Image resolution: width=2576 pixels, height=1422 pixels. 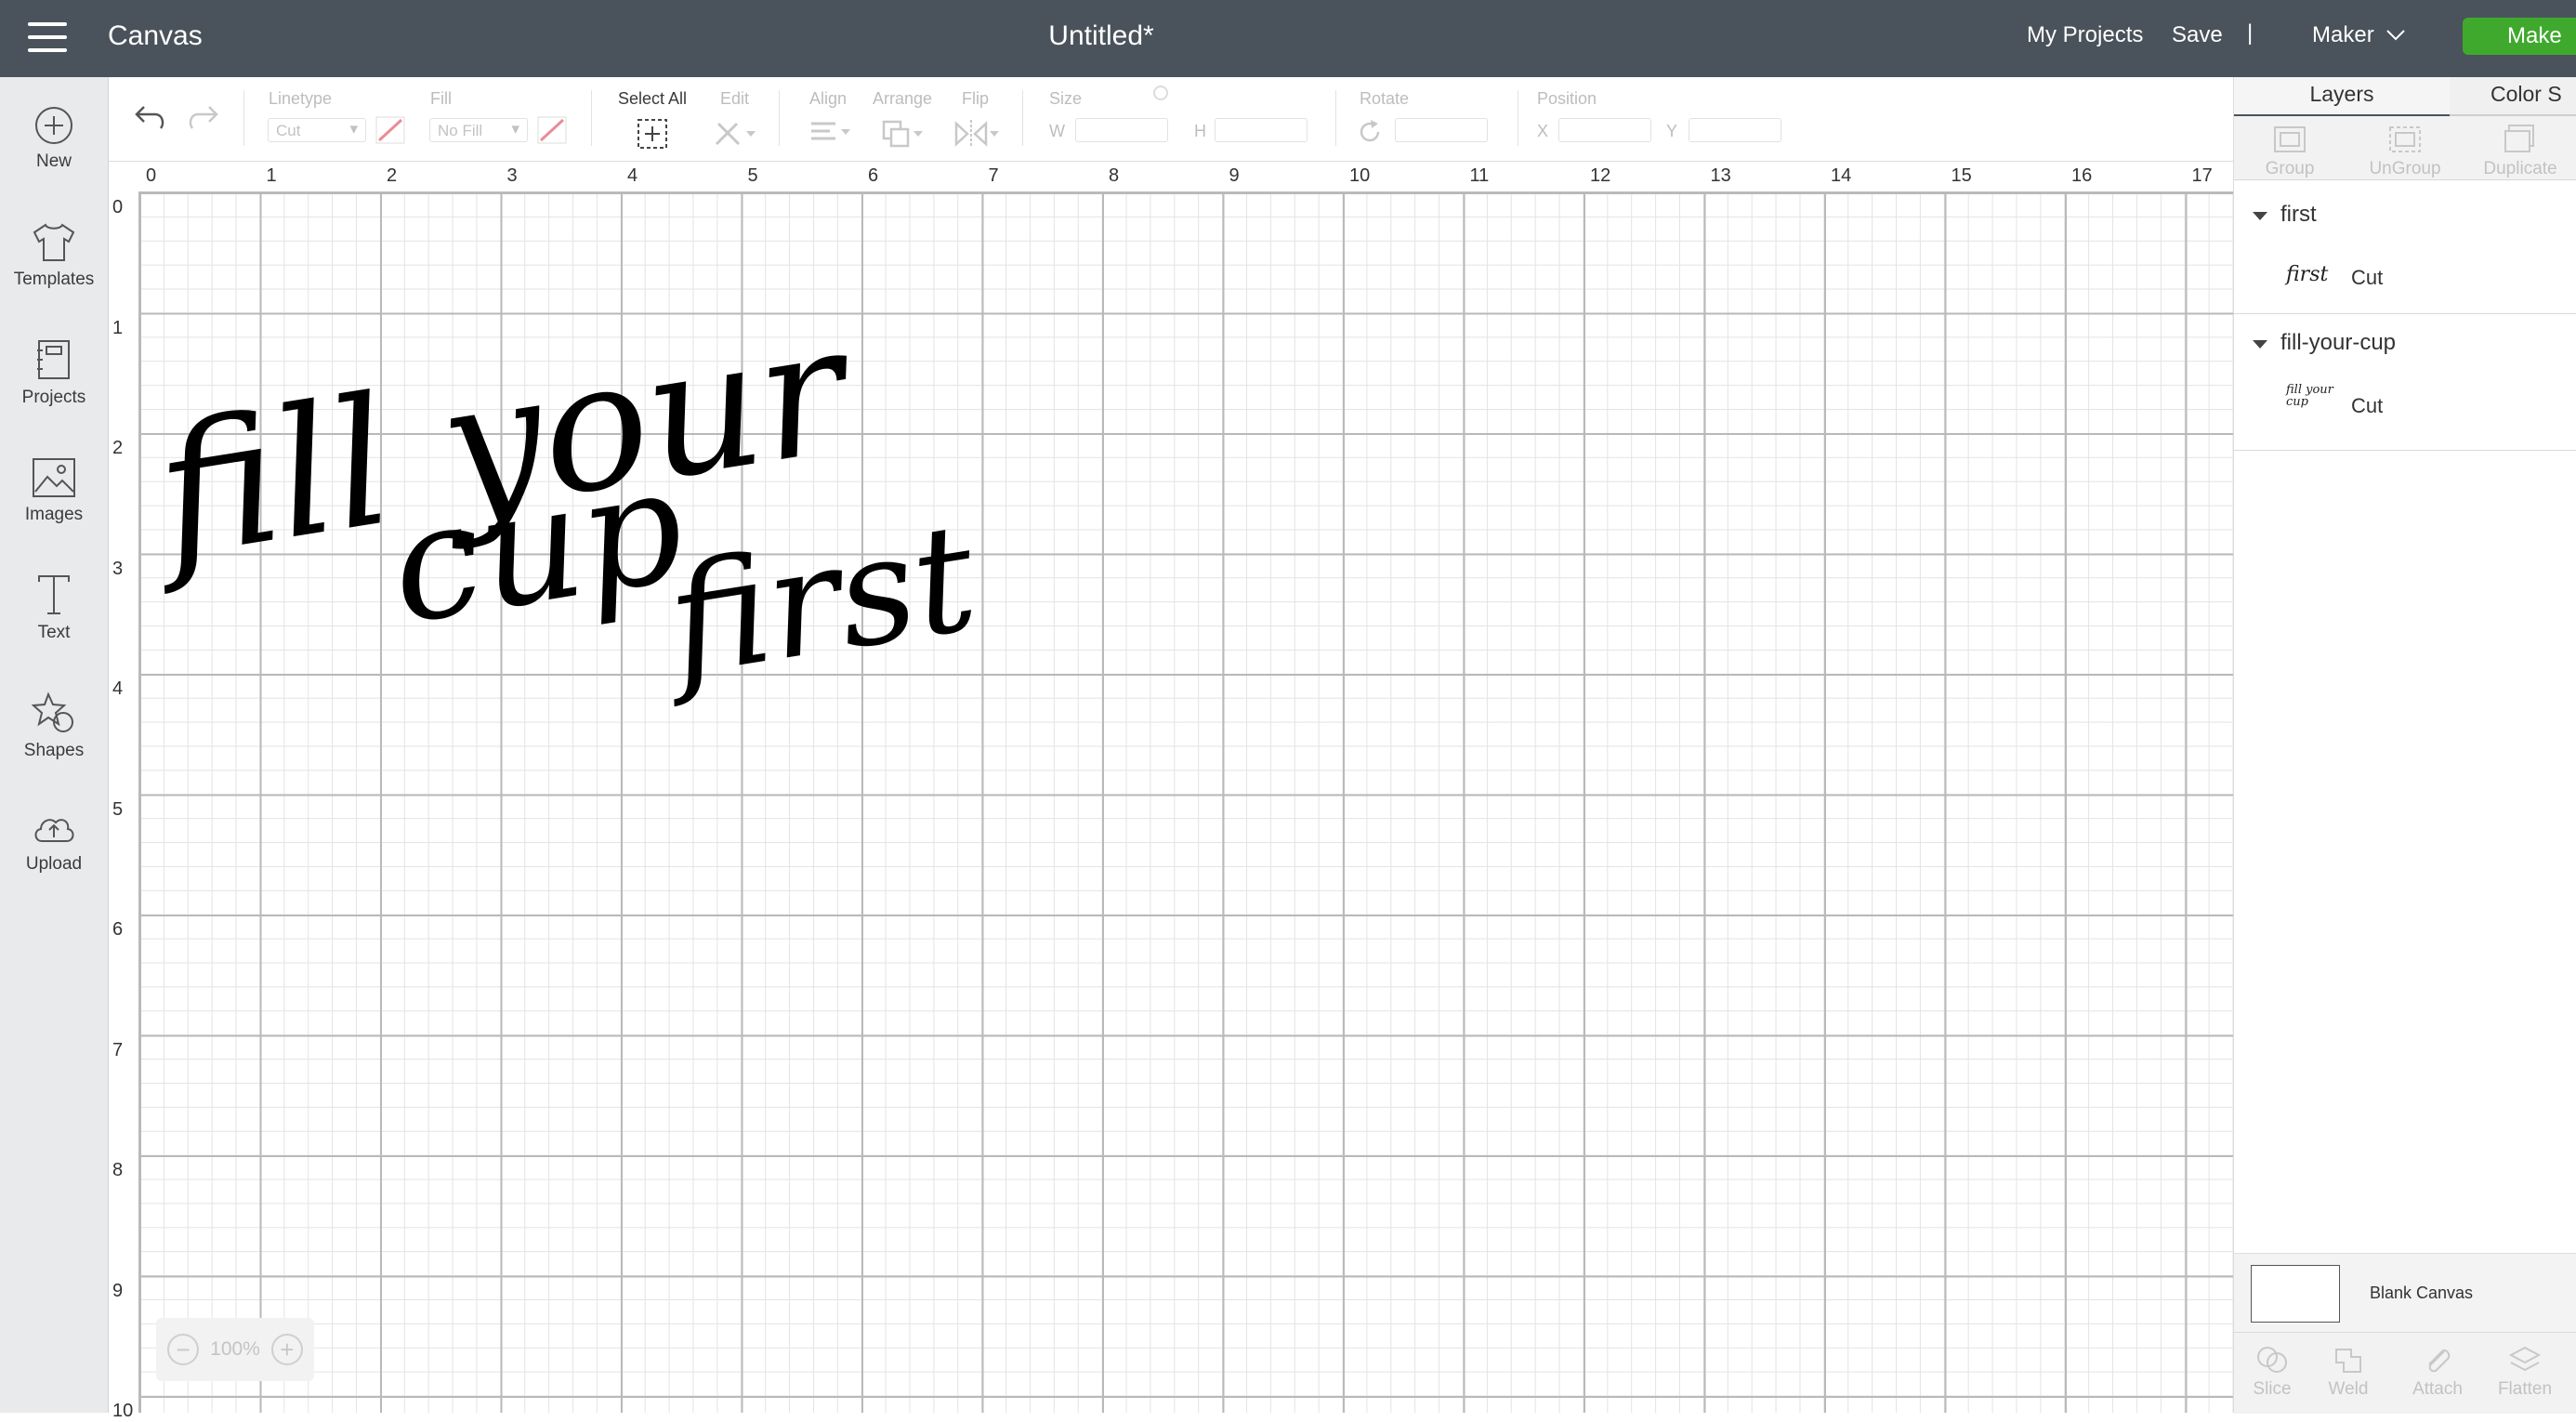 I want to click on slice-label: Slice, so click(x=2272, y=1389).